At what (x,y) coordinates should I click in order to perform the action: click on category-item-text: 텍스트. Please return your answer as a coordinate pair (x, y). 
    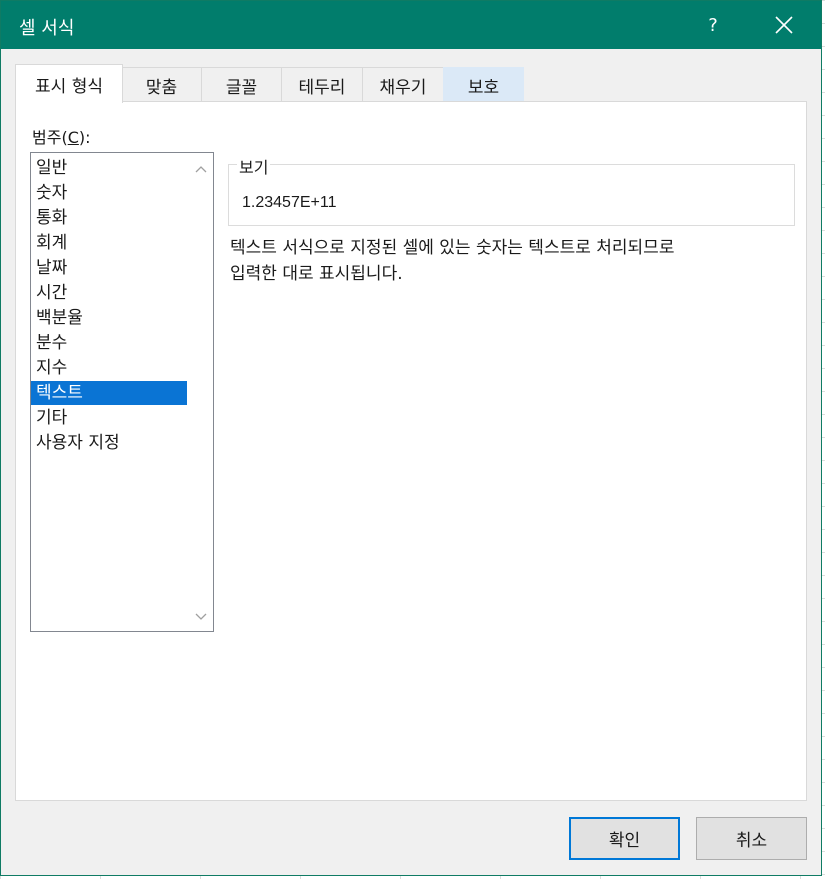
    Looking at the image, I should click on (109, 393).